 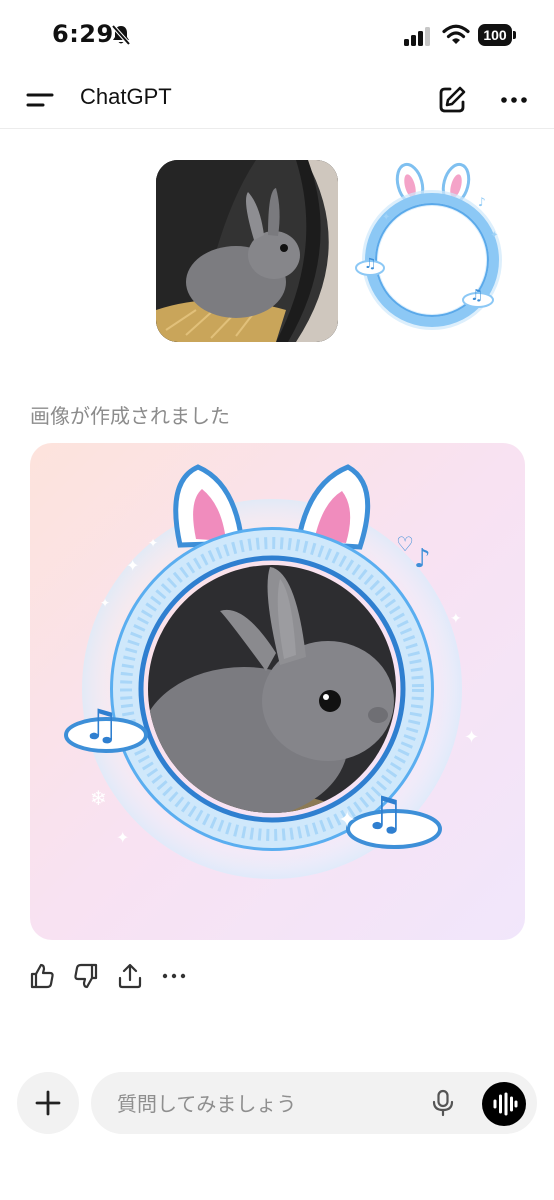 I want to click on message-input, so click(x=267, y=1104).